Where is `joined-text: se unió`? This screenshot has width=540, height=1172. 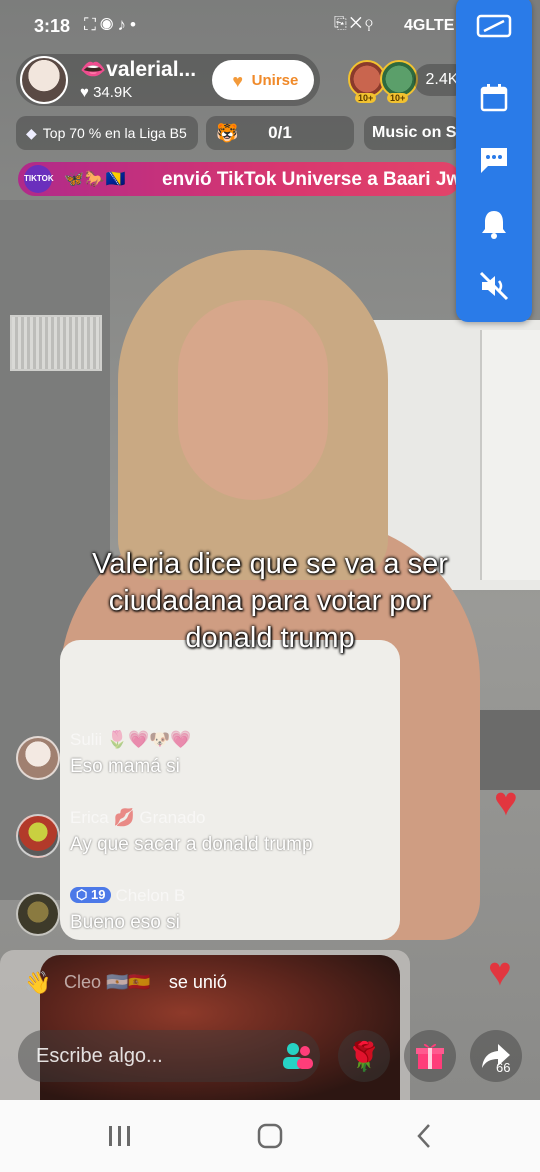 joined-text: se unió is located at coordinates (197, 982).